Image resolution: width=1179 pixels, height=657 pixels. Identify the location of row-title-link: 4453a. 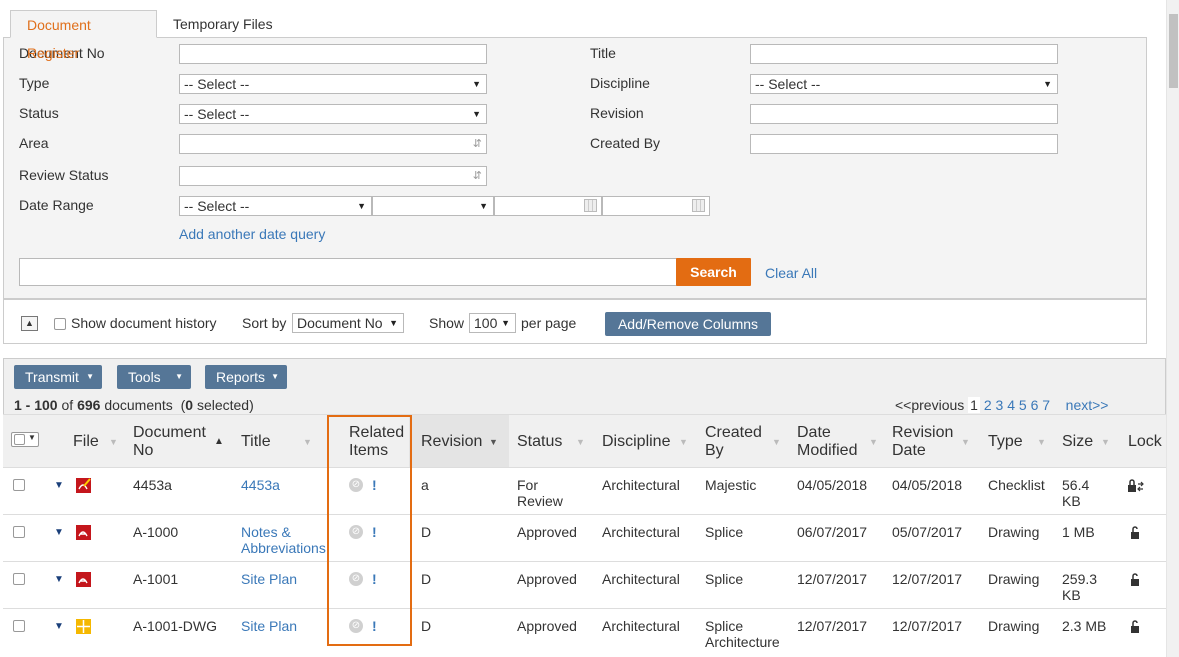
(260, 485).